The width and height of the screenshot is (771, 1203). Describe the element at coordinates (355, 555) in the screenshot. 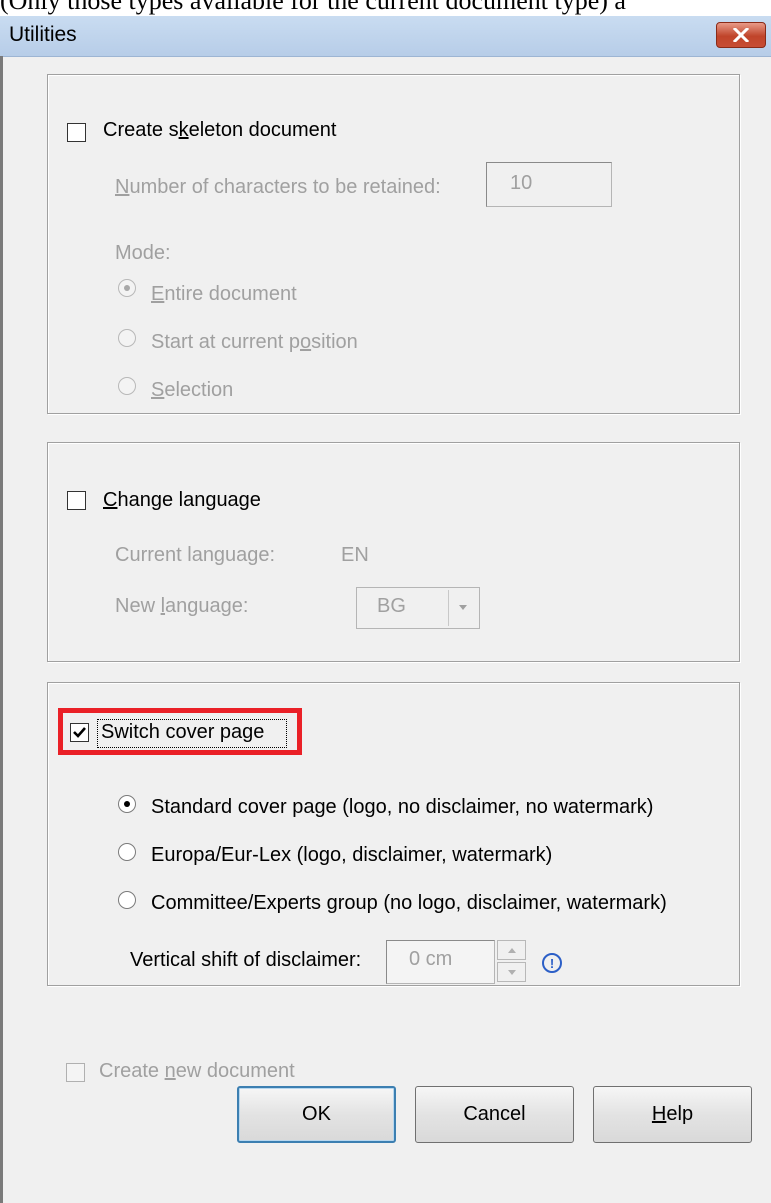

I see `current-language-value: EN` at that location.